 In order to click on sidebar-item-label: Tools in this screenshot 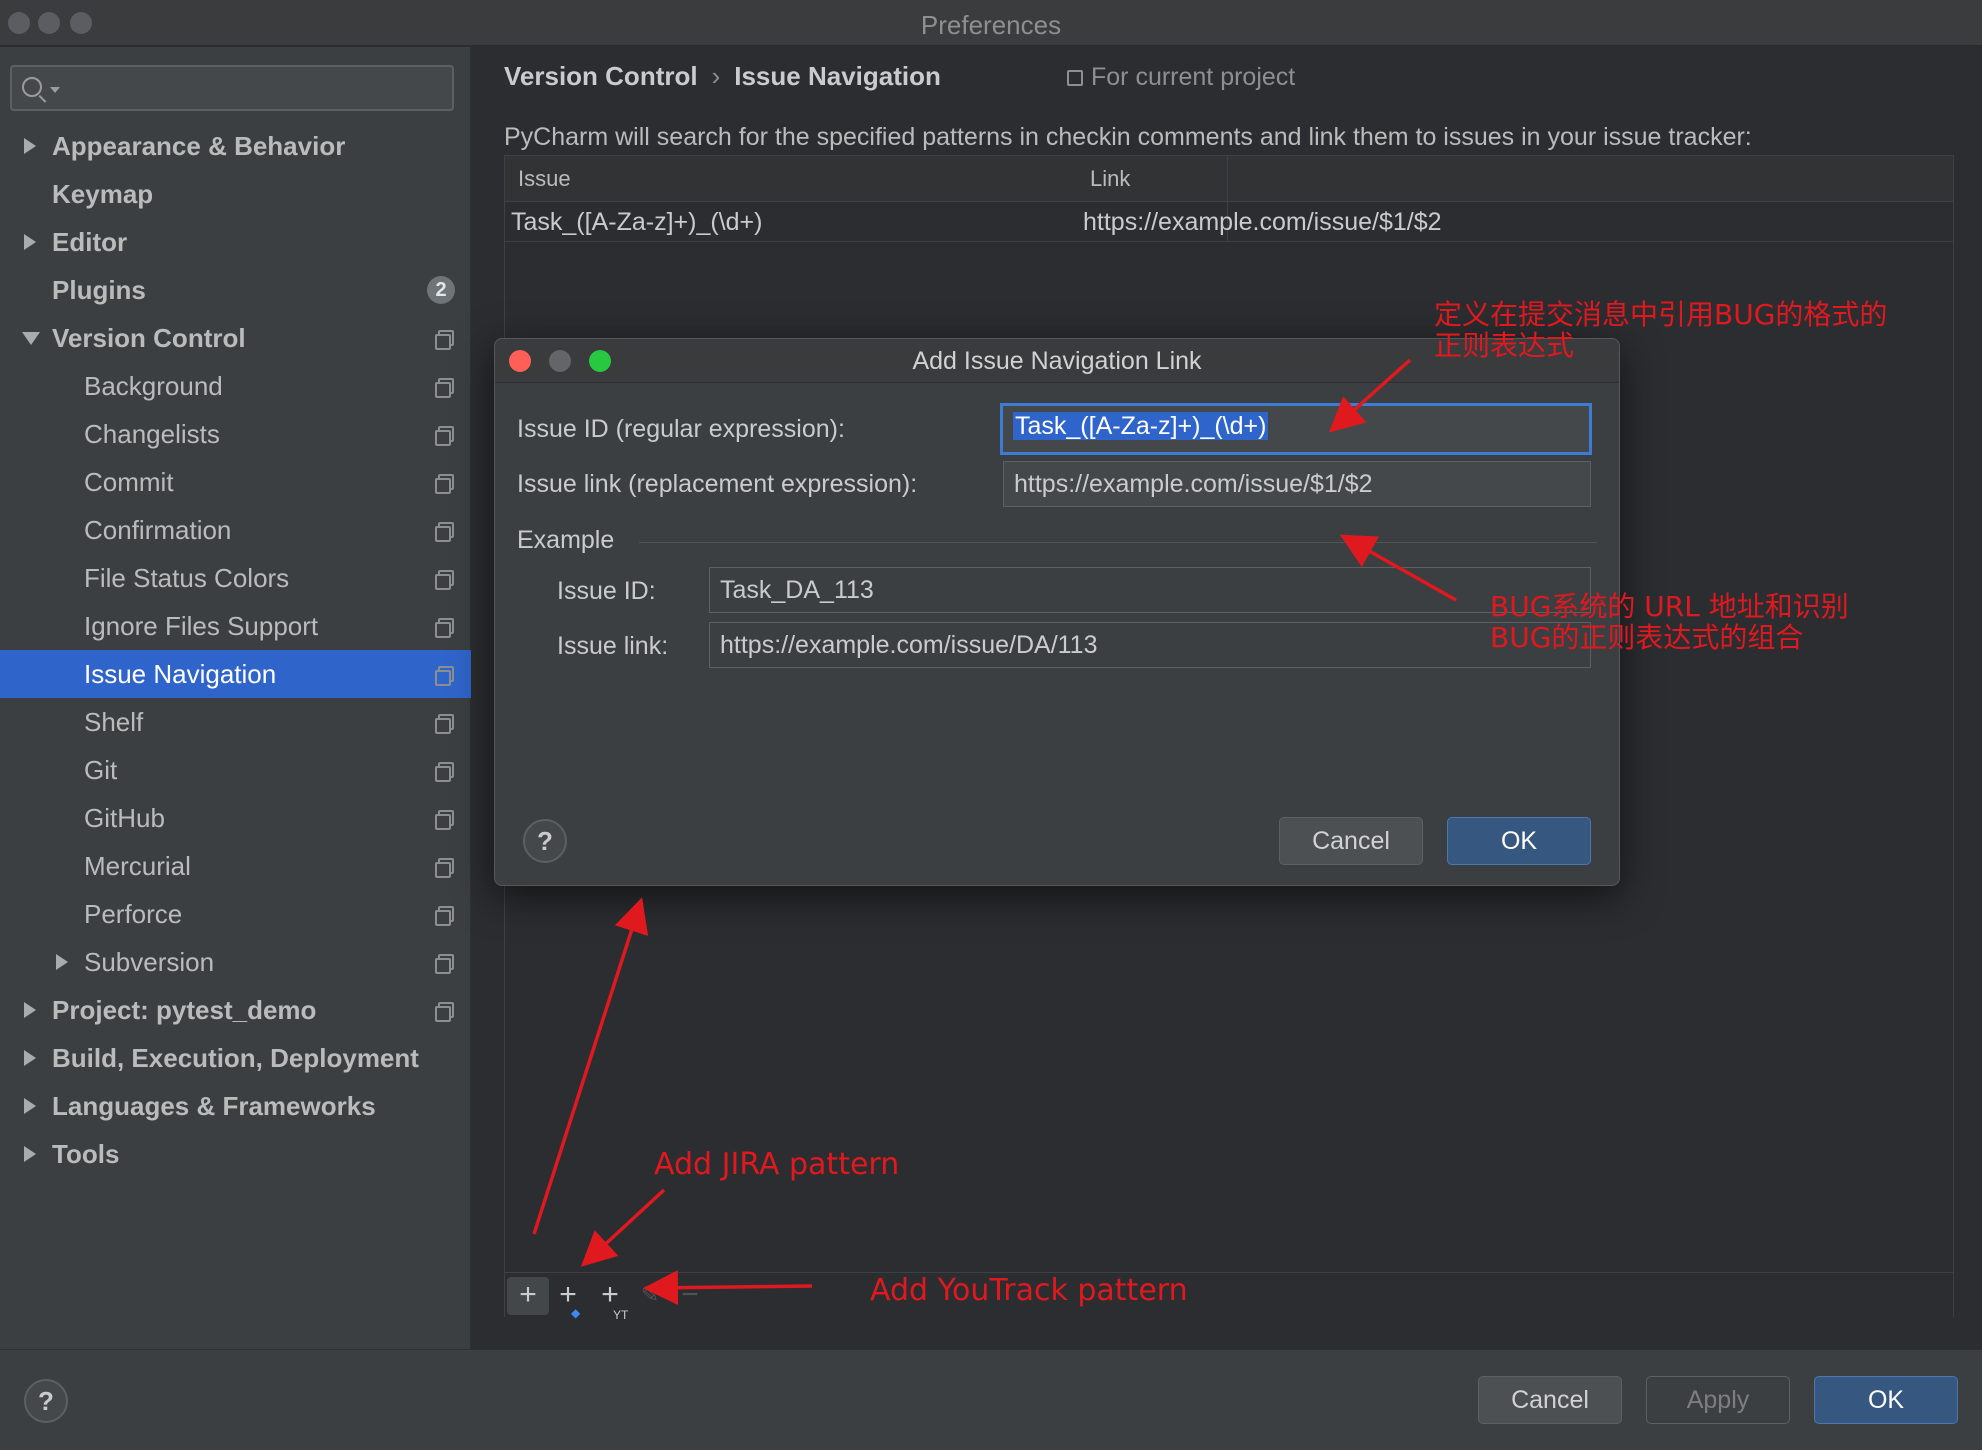, I will do `click(86, 1153)`.